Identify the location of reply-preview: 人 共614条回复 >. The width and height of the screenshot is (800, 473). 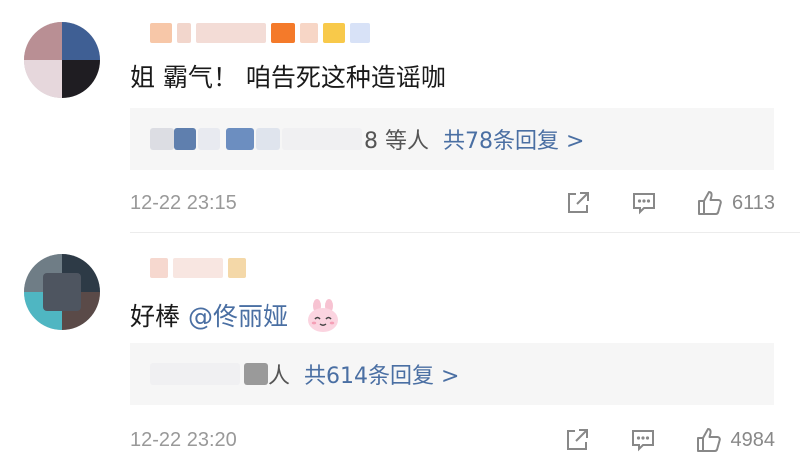
(452, 374).